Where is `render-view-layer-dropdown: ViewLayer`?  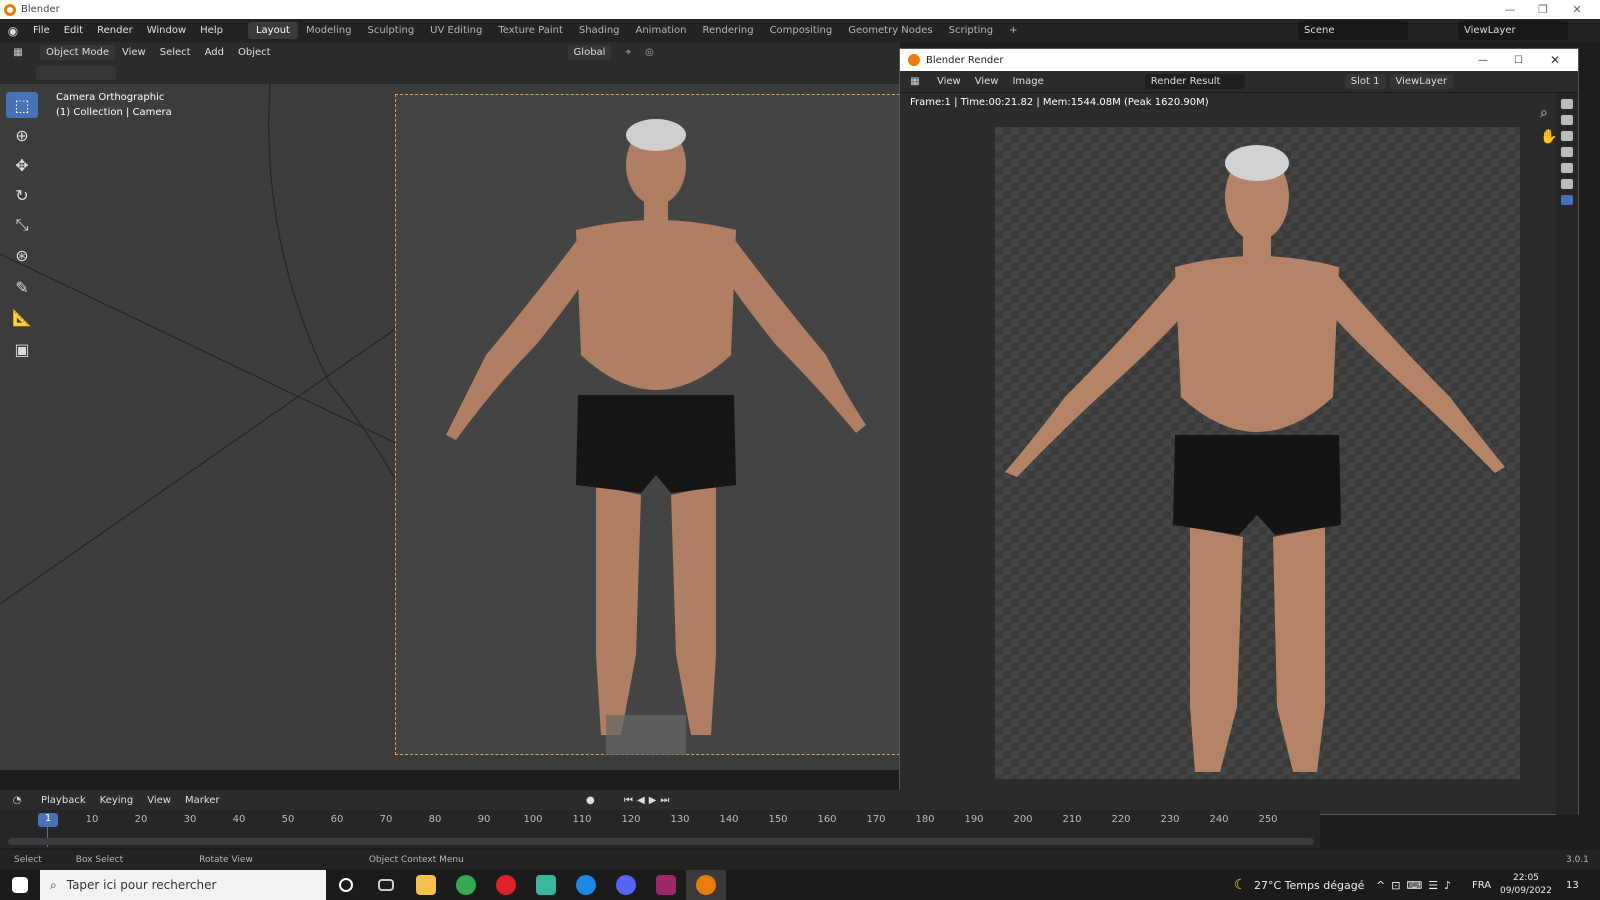 render-view-layer-dropdown: ViewLayer is located at coordinates (1421, 81).